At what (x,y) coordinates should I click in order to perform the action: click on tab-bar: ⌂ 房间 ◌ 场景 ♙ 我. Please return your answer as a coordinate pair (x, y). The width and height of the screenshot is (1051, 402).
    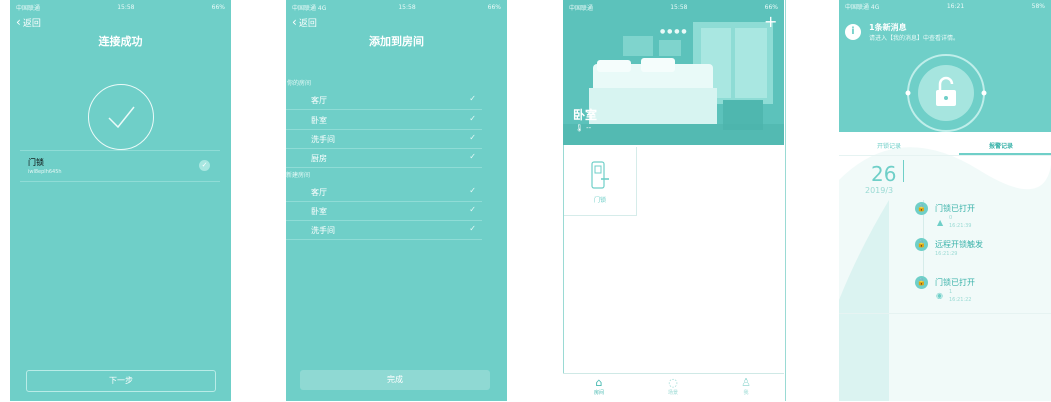
    Looking at the image, I should click on (673, 387).